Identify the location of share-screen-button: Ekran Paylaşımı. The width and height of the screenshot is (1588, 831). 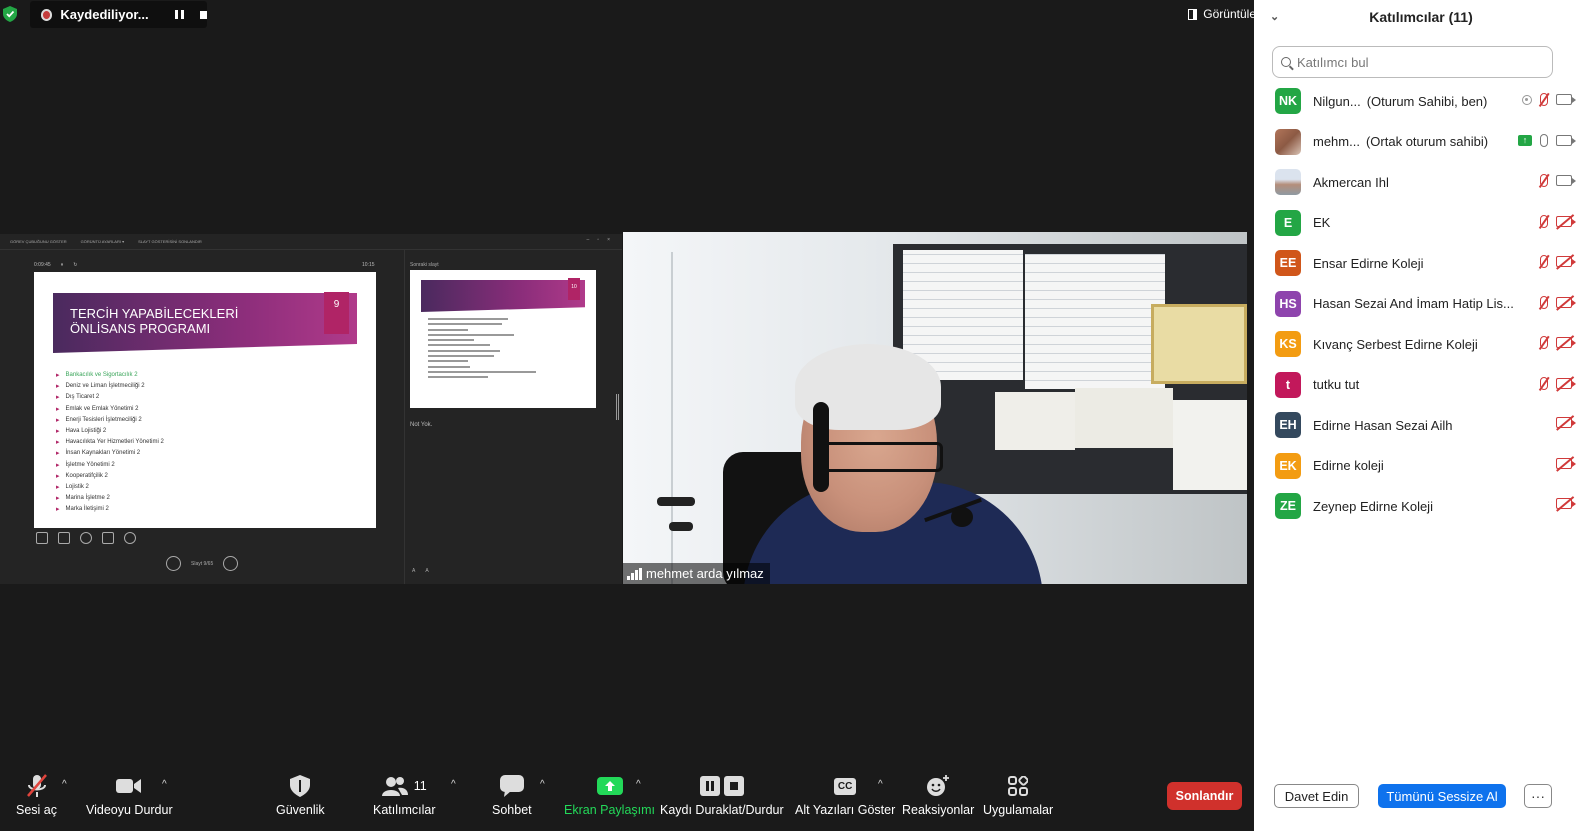
(609, 795).